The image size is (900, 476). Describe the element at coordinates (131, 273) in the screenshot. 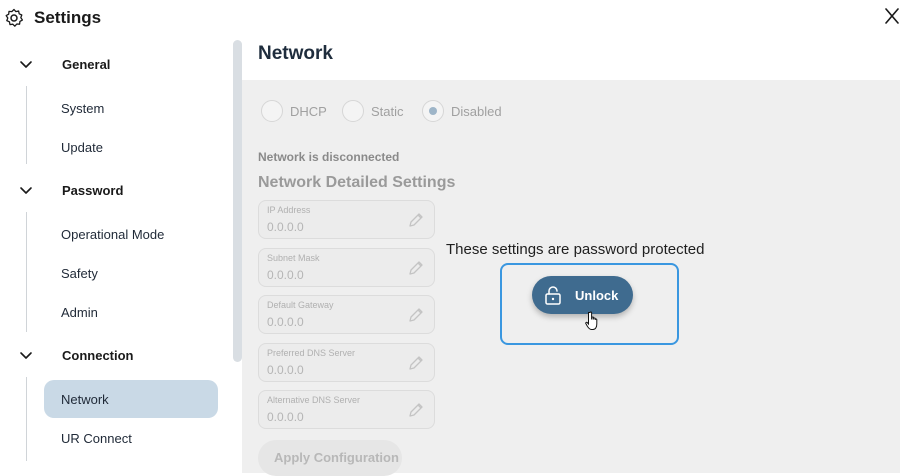

I see `sidebar-item-safety: Safety` at that location.